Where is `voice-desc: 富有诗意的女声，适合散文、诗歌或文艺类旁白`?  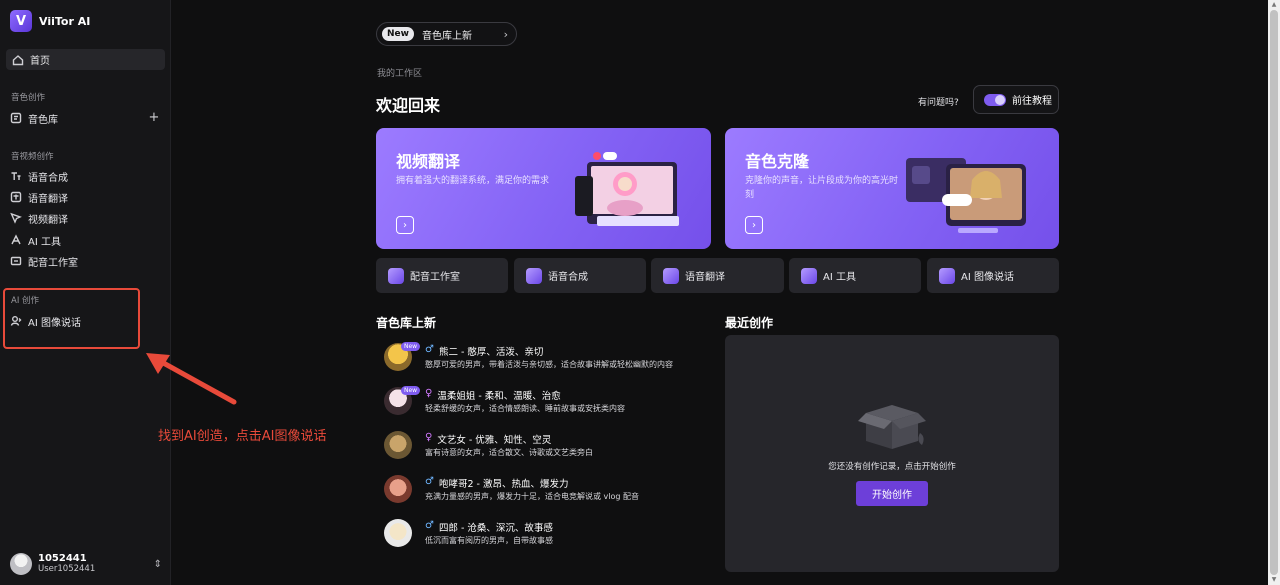
voice-desc: 富有诗意的女声，适合散文、诗歌或文艺类旁白 is located at coordinates (509, 452).